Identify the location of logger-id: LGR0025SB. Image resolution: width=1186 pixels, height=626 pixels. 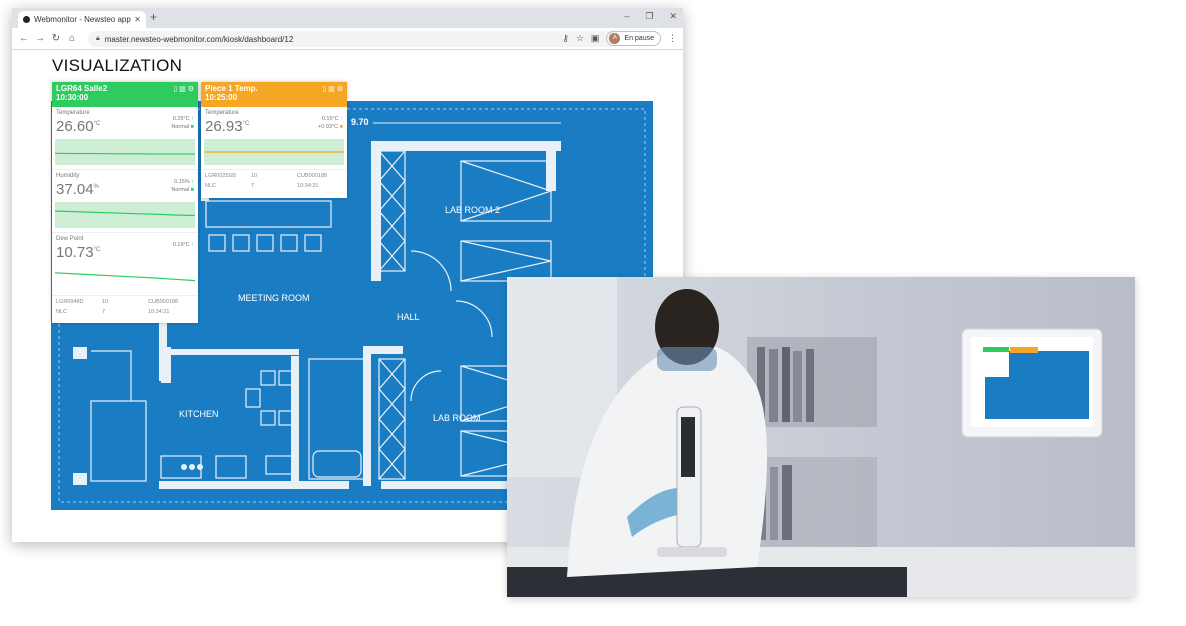
(220, 176).